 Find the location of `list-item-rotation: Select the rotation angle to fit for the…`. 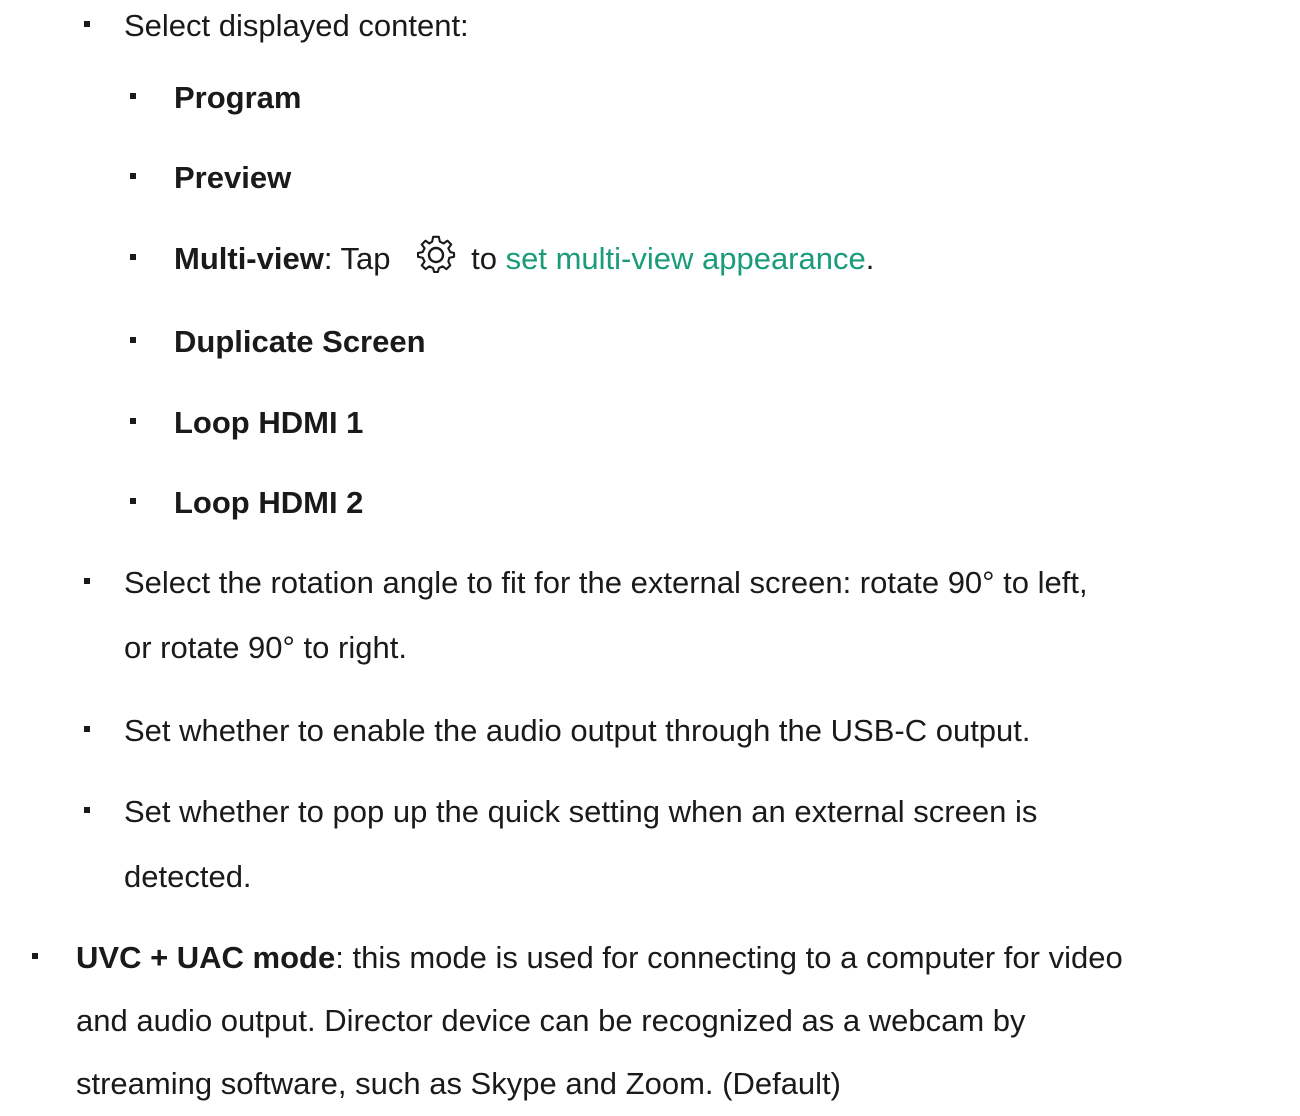

list-item-rotation: Select the rotation angle to fit for the… is located at coordinates (650, 622).